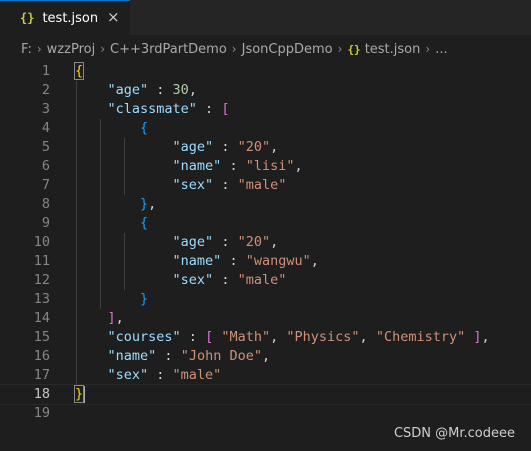 This screenshot has height=451, width=531. Describe the element at coordinates (265, 299) in the screenshot. I see `code-line: 13 }` at that location.